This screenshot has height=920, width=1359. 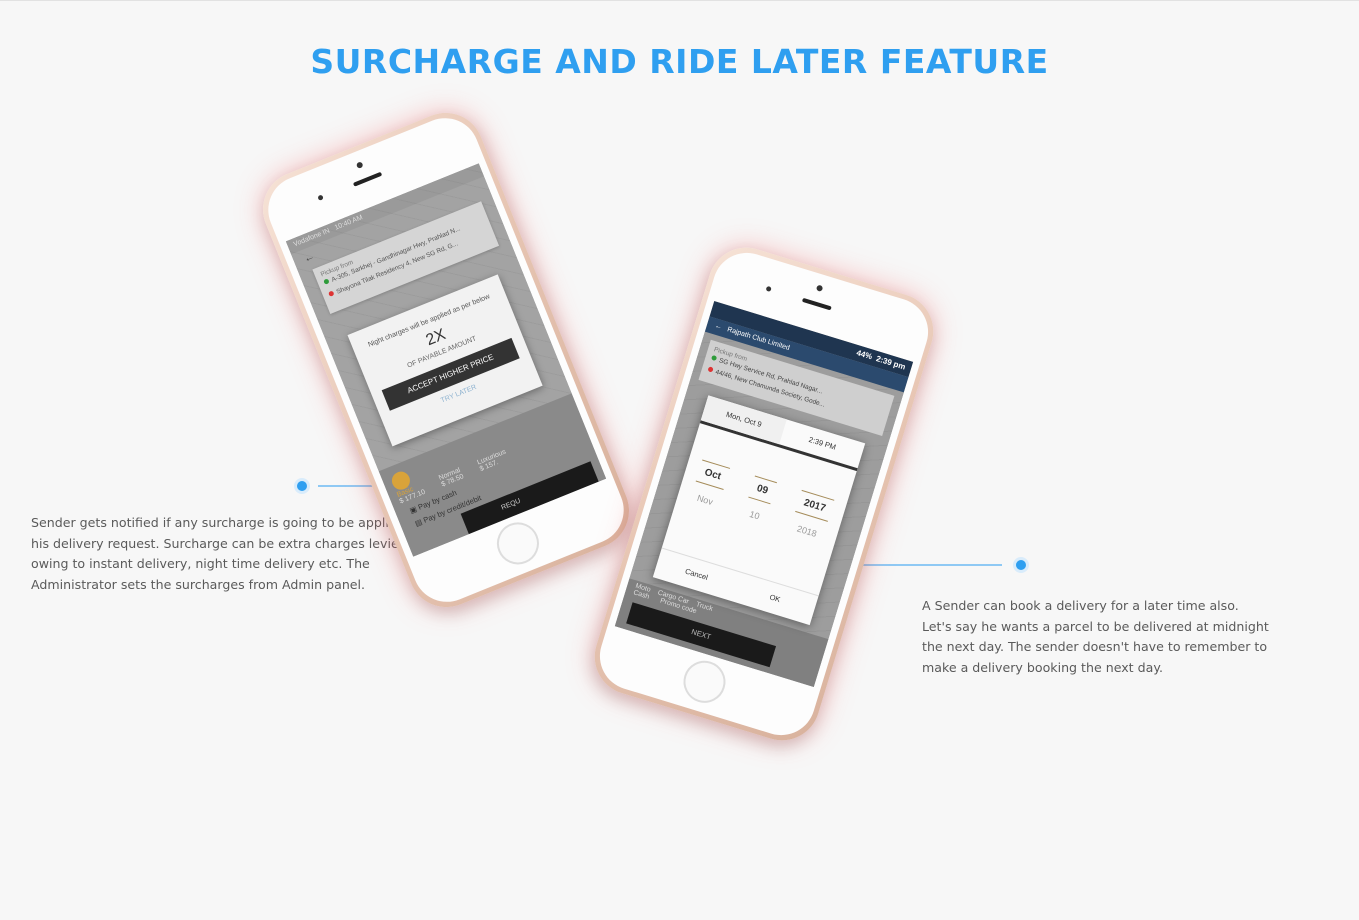 I want to click on day-next: 10, so click(x=754, y=515).